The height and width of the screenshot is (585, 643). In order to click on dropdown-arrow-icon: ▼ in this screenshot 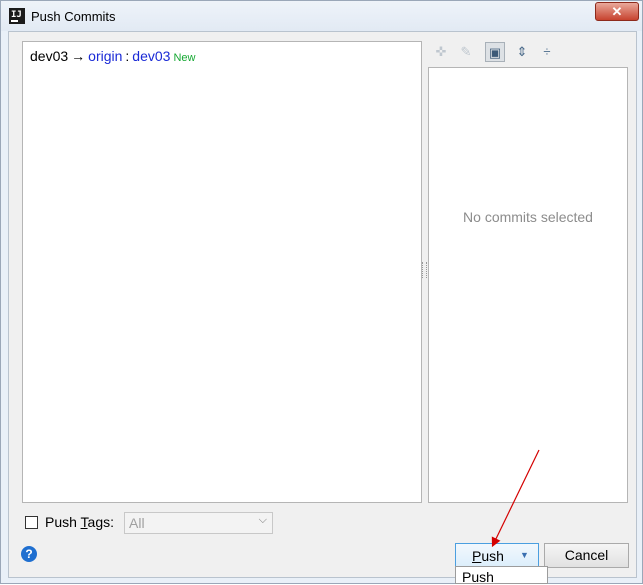, I will do `click(524, 555)`.